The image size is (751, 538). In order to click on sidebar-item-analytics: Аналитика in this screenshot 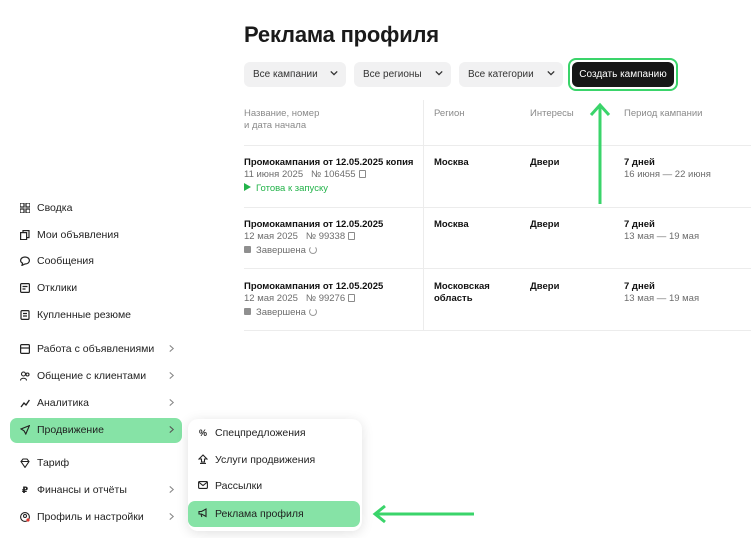, I will do `click(54, 403)`.